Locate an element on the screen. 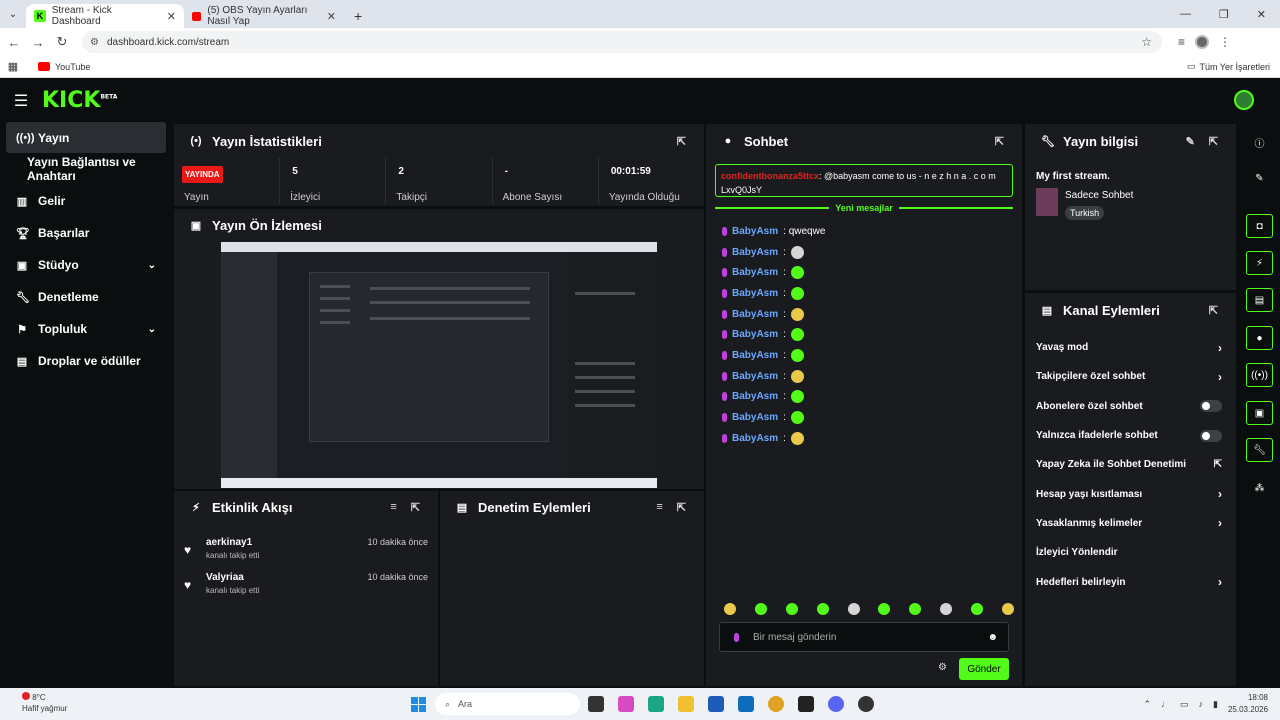 This screenshot has width=1280, height=720. tab-kick-dashboard: K Stream - Kick Dashboard ✕ is located at coordinates (105, 16).